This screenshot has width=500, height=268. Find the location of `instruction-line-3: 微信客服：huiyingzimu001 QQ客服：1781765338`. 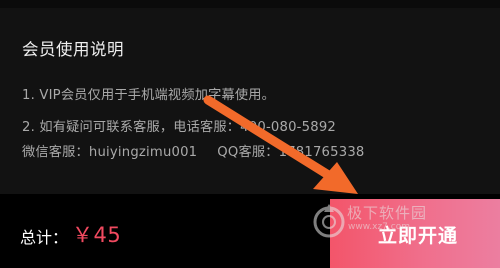

instruction-line-3: 微信客服：huiyingzimu001 QQ客服：1781765338 is located at coordinates (193, 150).